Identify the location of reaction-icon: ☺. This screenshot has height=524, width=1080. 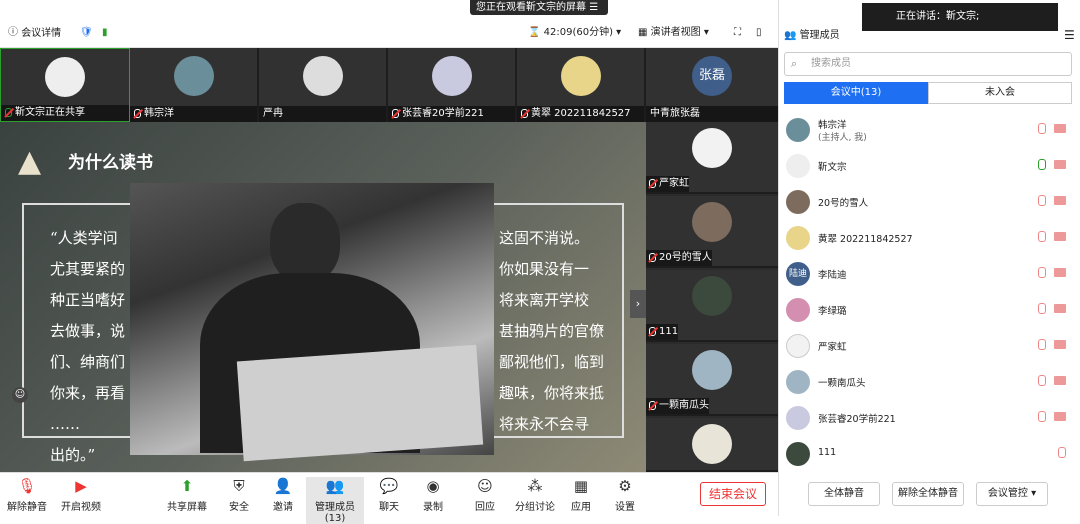
(20, 395).